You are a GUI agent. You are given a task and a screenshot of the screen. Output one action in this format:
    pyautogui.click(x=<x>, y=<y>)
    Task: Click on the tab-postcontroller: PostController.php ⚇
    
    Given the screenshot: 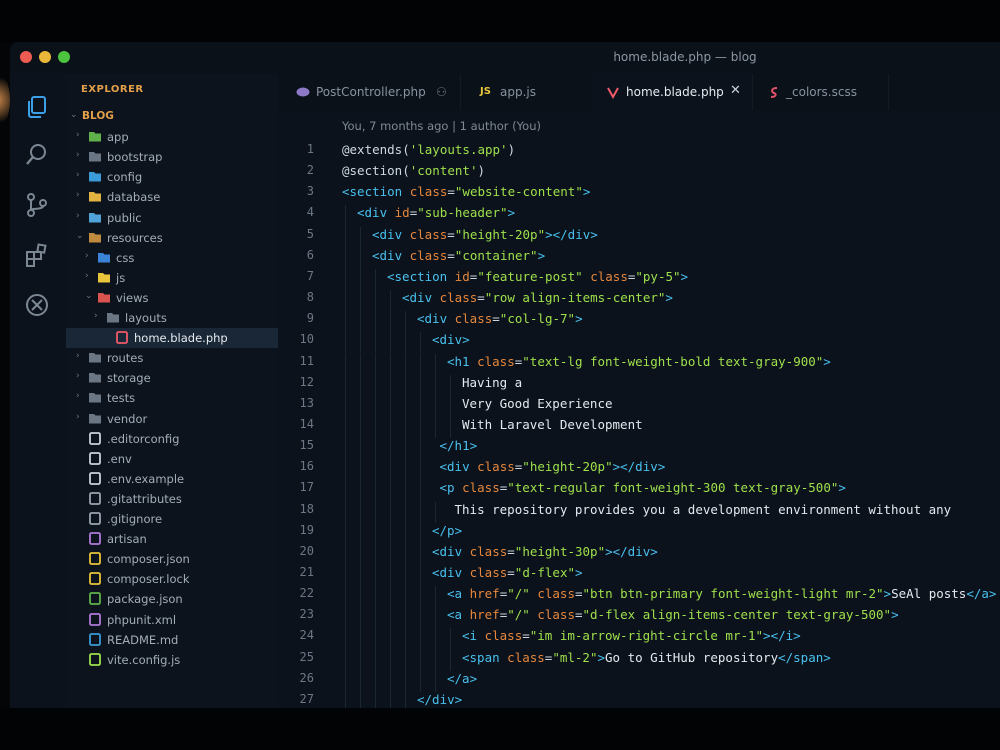 What is the action you would take?
    pyautogui.click(x=369, y=92)
    